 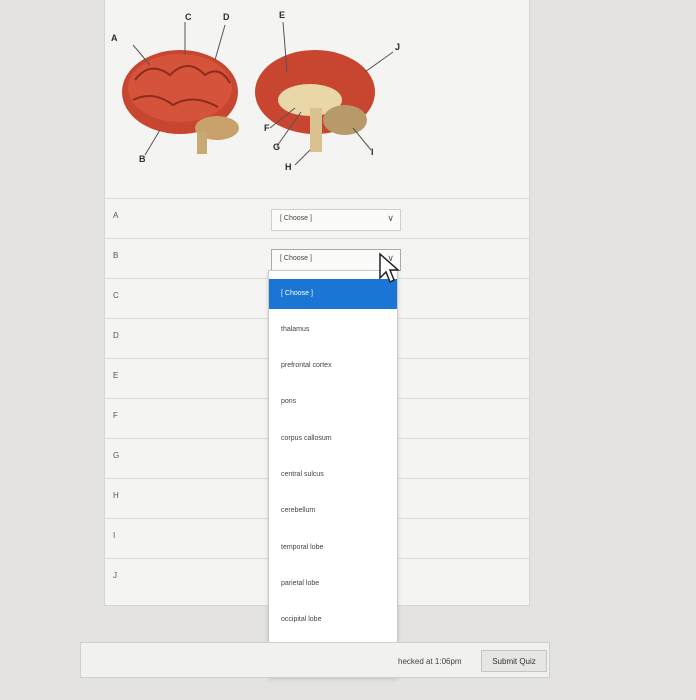 I want to click on dropdown-option-central-sulcus: central sulcus, so click(x=333, y=475).